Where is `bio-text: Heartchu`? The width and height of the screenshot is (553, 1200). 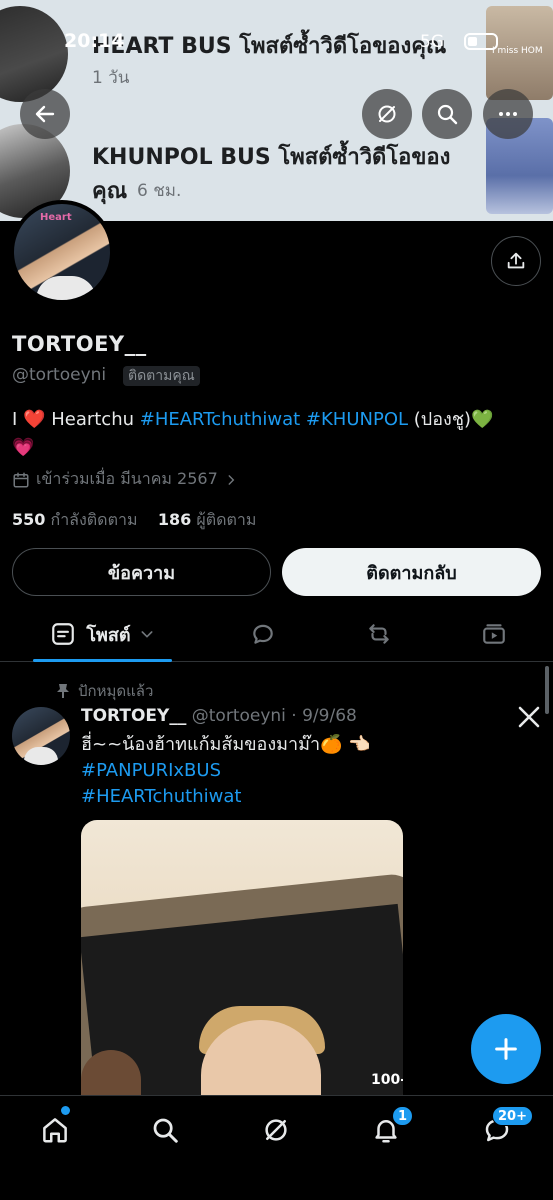
bio-text: Heartchu is located at coordinates (93, 419).